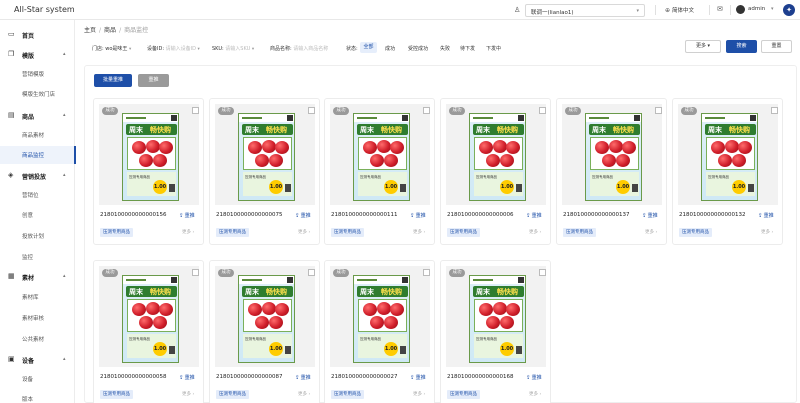  I want to click on sidebar-item-product-monitor: 商品监控, so click(38, 155).